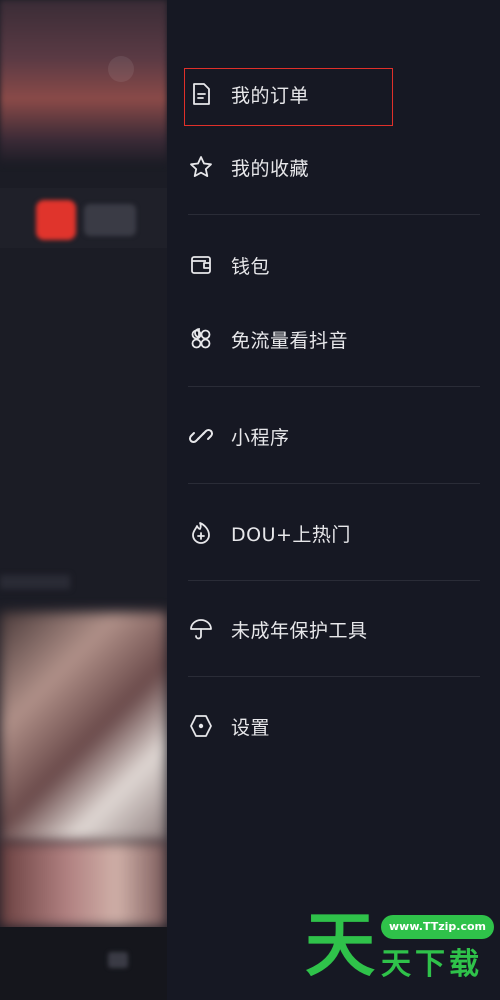 This screenshot has width=500, height=1000. Describe the element at coordinates (201, 339) in the screenshot. I see `clover-icon` at that location.